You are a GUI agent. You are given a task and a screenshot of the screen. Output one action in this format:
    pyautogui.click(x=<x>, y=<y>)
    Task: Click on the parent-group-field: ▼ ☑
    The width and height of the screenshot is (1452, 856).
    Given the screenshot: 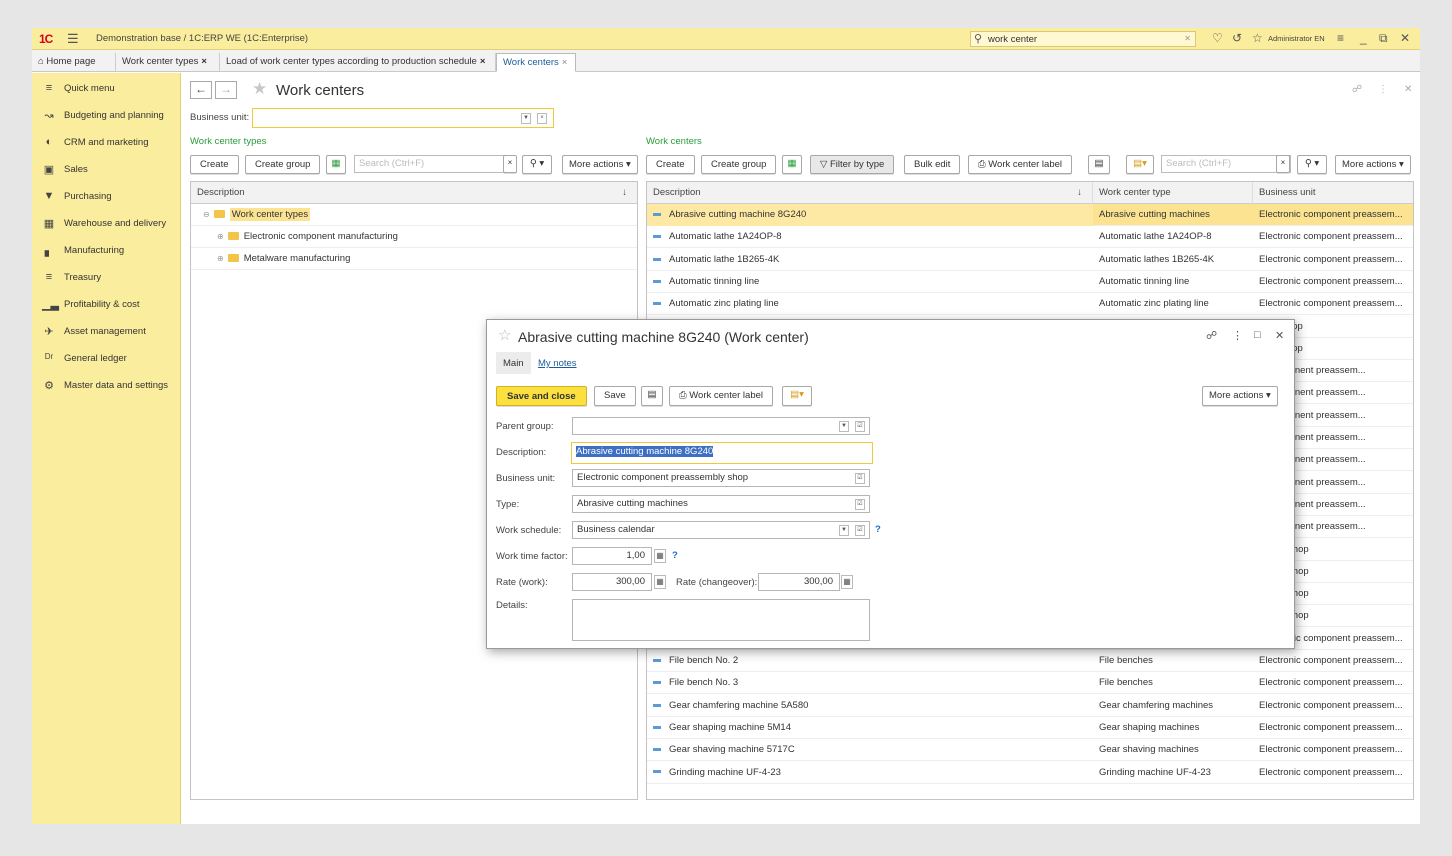 What is the action you would take?
    pyautogui.click(x=721, y=426)
    